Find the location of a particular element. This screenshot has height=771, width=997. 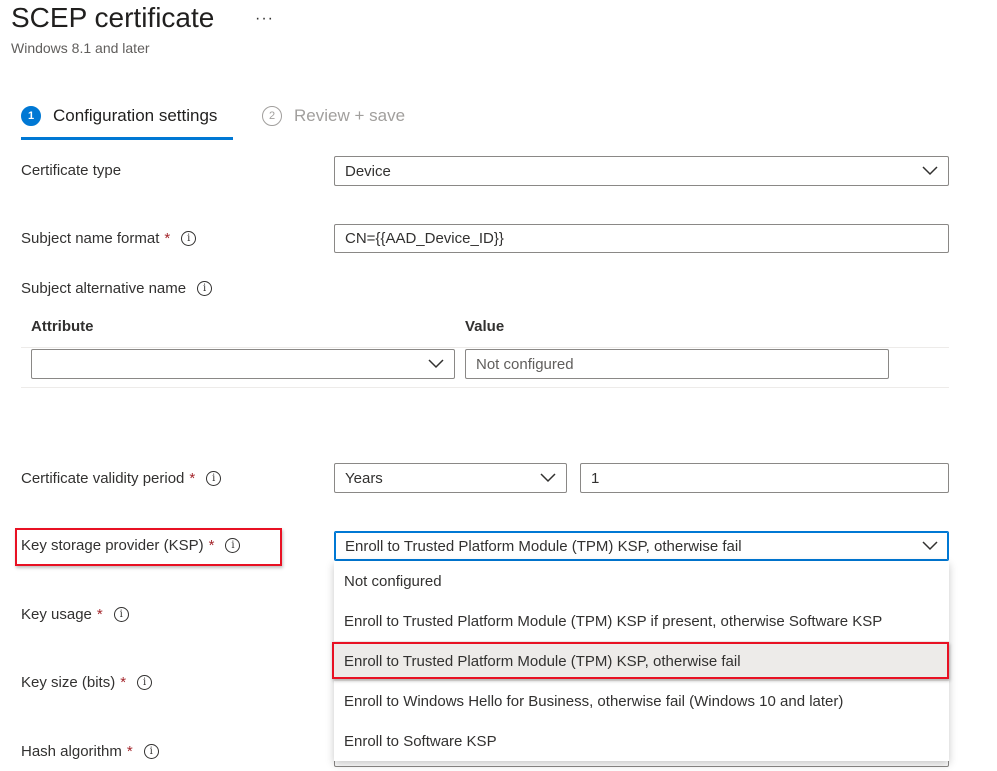

certificate-type-label: Certificate type is located at coordinates (71, 170).